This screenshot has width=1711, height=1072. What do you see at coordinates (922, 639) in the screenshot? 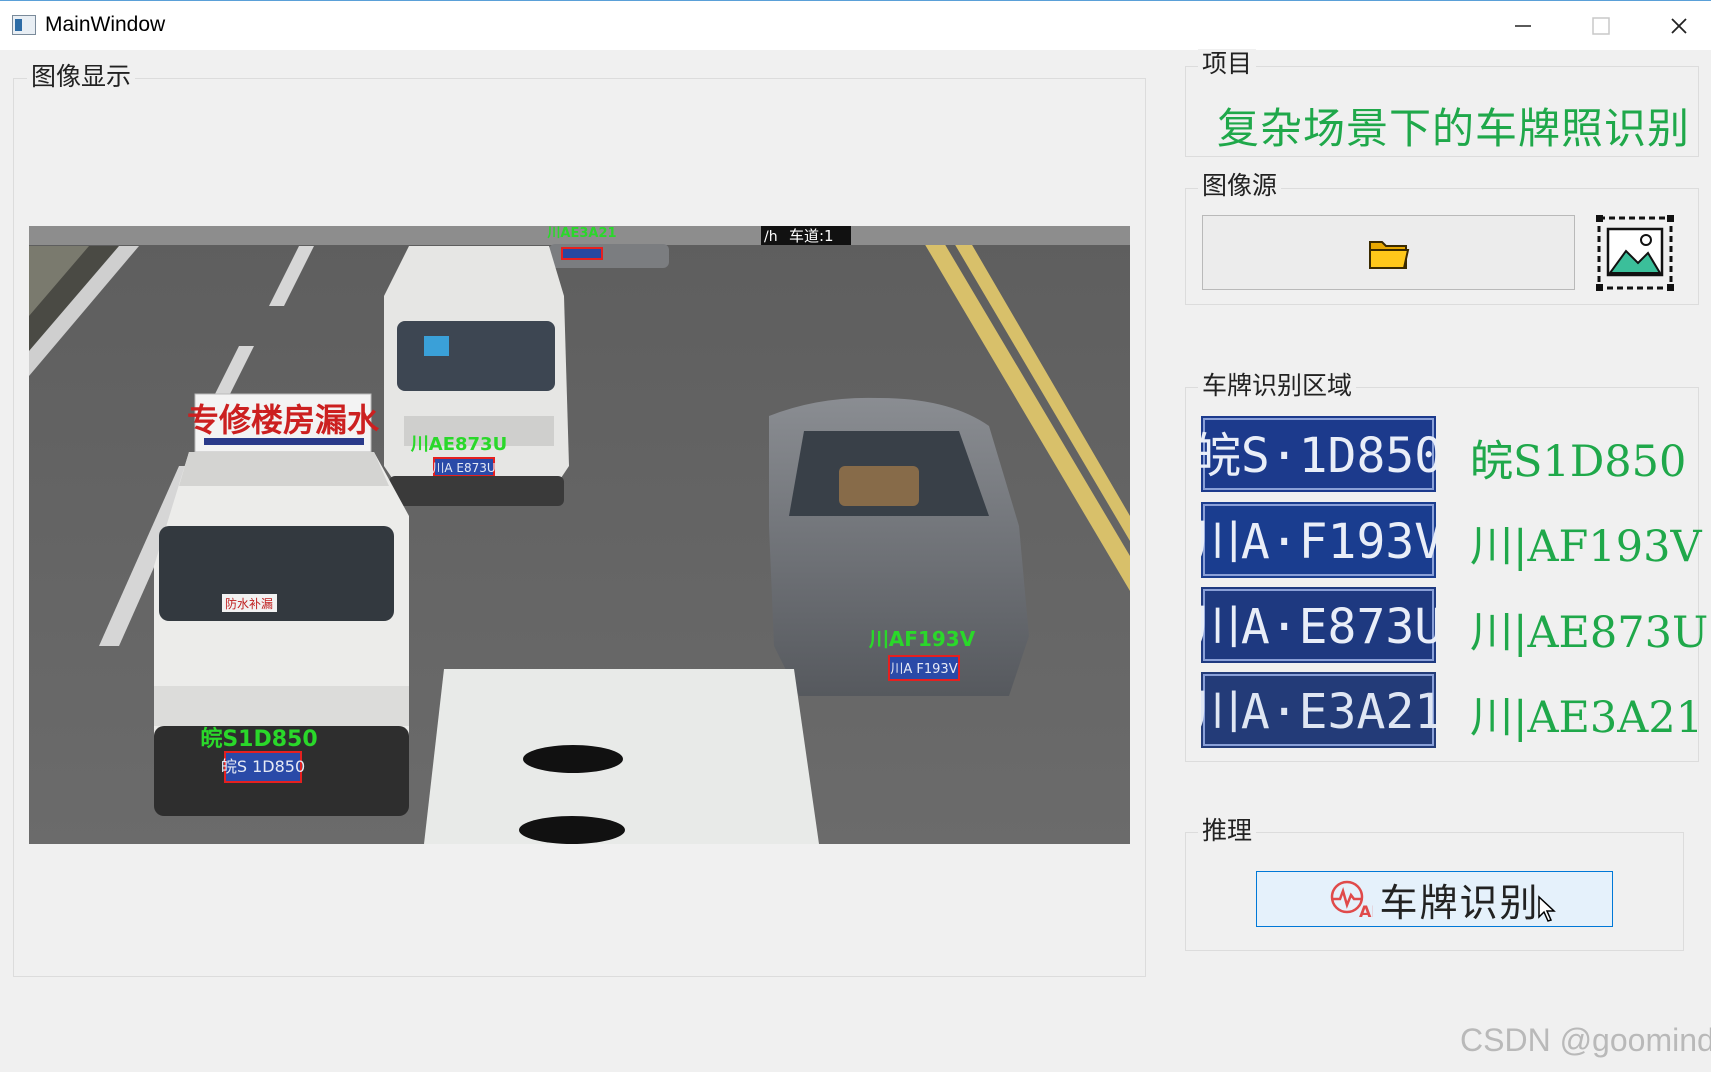
I see `overlay-plate-right: 川AF193V` at bounding box center [922, 639].